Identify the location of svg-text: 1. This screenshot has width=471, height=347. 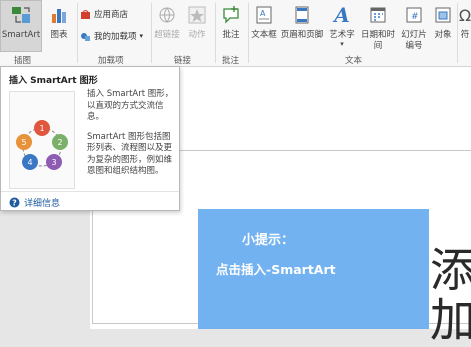
(41, 128).